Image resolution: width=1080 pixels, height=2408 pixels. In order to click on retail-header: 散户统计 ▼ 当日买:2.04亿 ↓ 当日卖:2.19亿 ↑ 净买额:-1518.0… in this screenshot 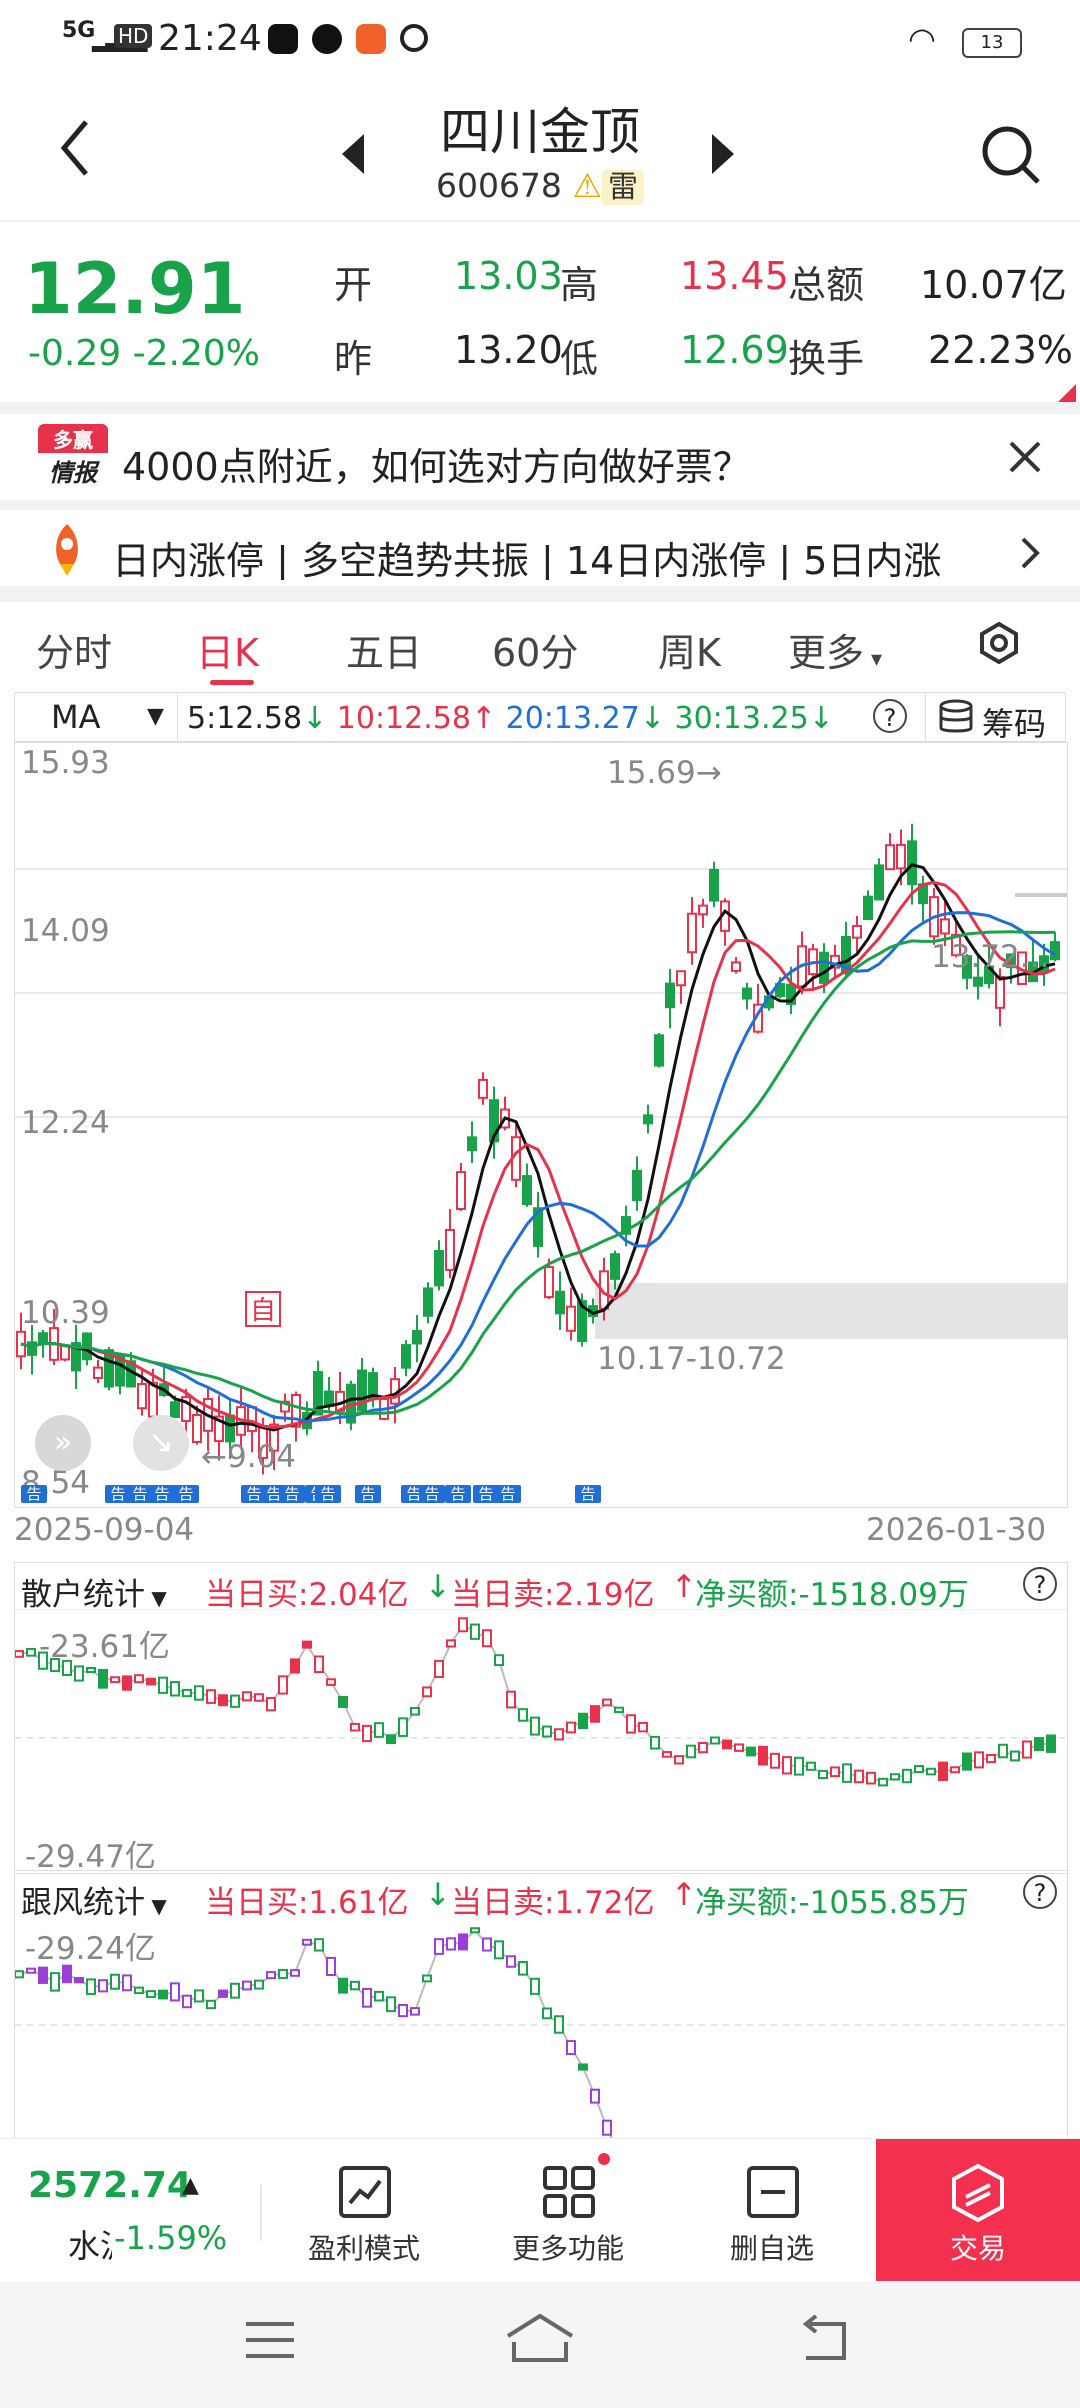, I will do `click(541, 1588)`.